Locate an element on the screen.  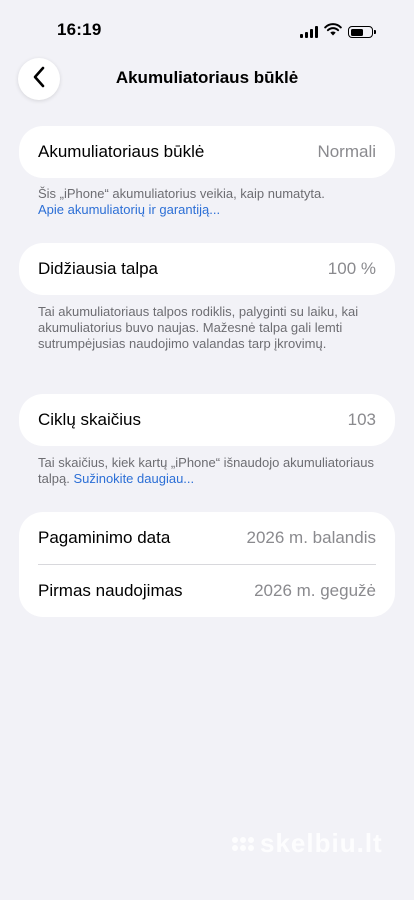
page-title: Akumuliatoriaus būklė is located at coordinates (207, 77).